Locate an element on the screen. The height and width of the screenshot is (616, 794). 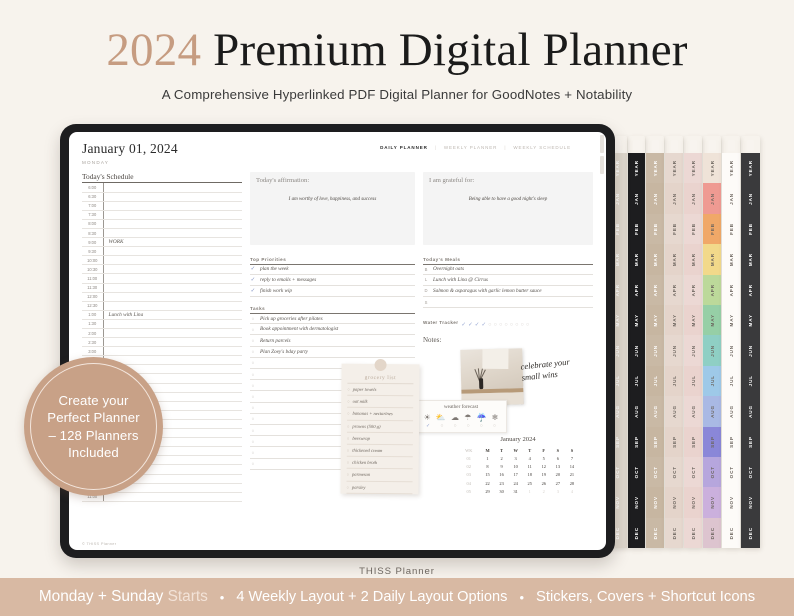
side-tab-oct: OCT is located at coordinates (674, 472).